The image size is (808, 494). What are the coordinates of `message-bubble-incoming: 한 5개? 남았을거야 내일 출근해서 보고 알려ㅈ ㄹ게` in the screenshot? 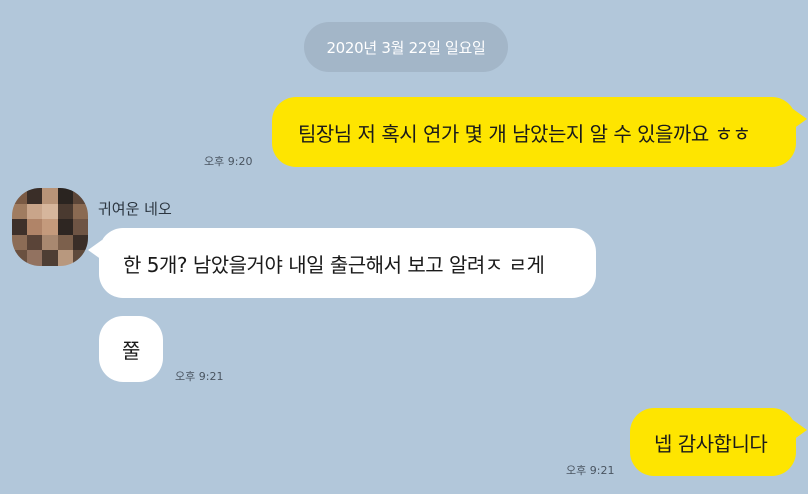 It's located at (342, 263).